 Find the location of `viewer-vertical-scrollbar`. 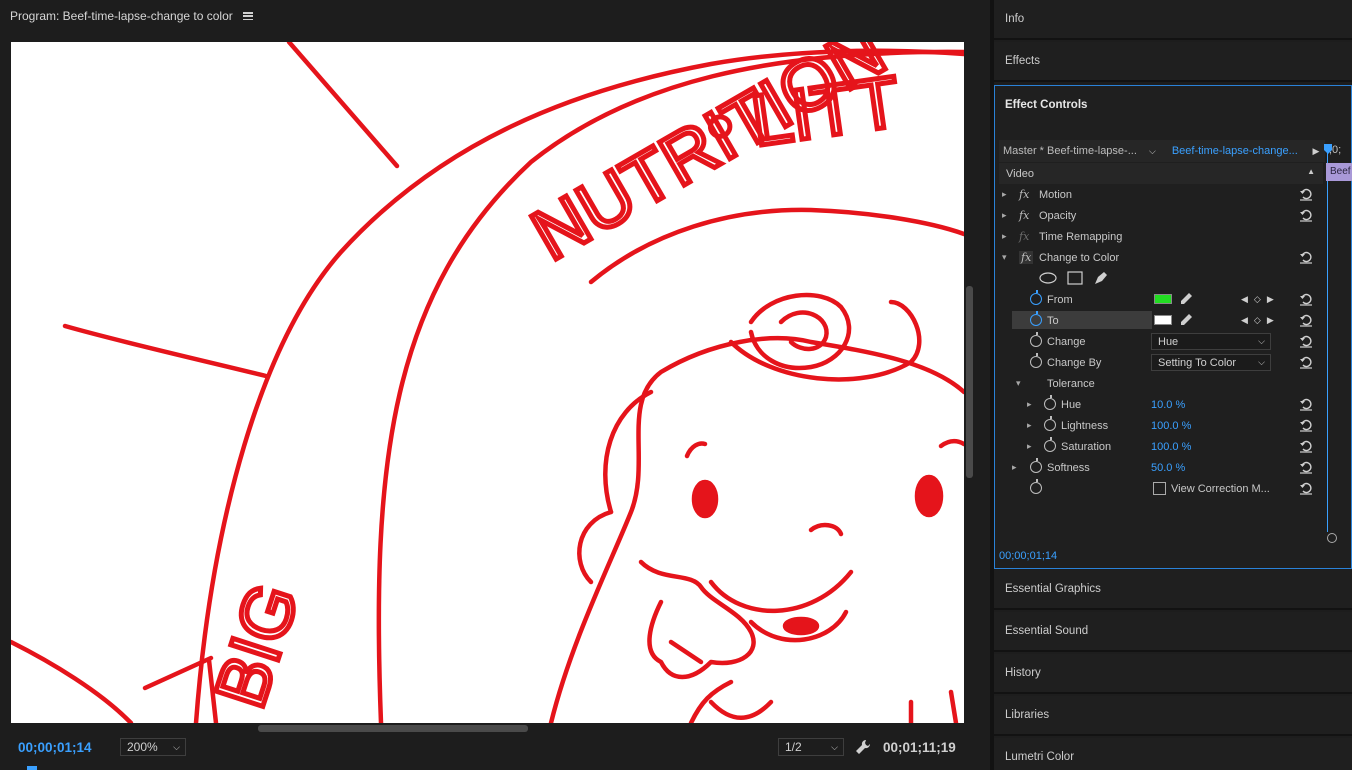

viewer-vertical-scrollbar is located at coordinates (969, 382).